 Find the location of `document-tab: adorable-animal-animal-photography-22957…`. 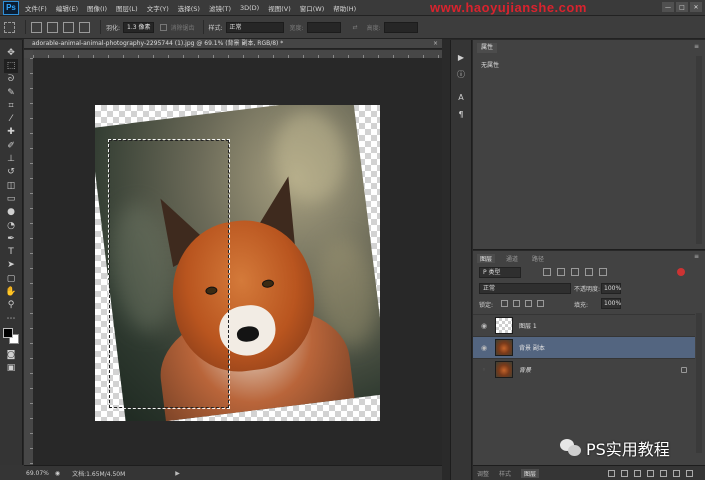

document-tab: adorable-animal-animal-photography-22957… is located at coordinates (233, 44).